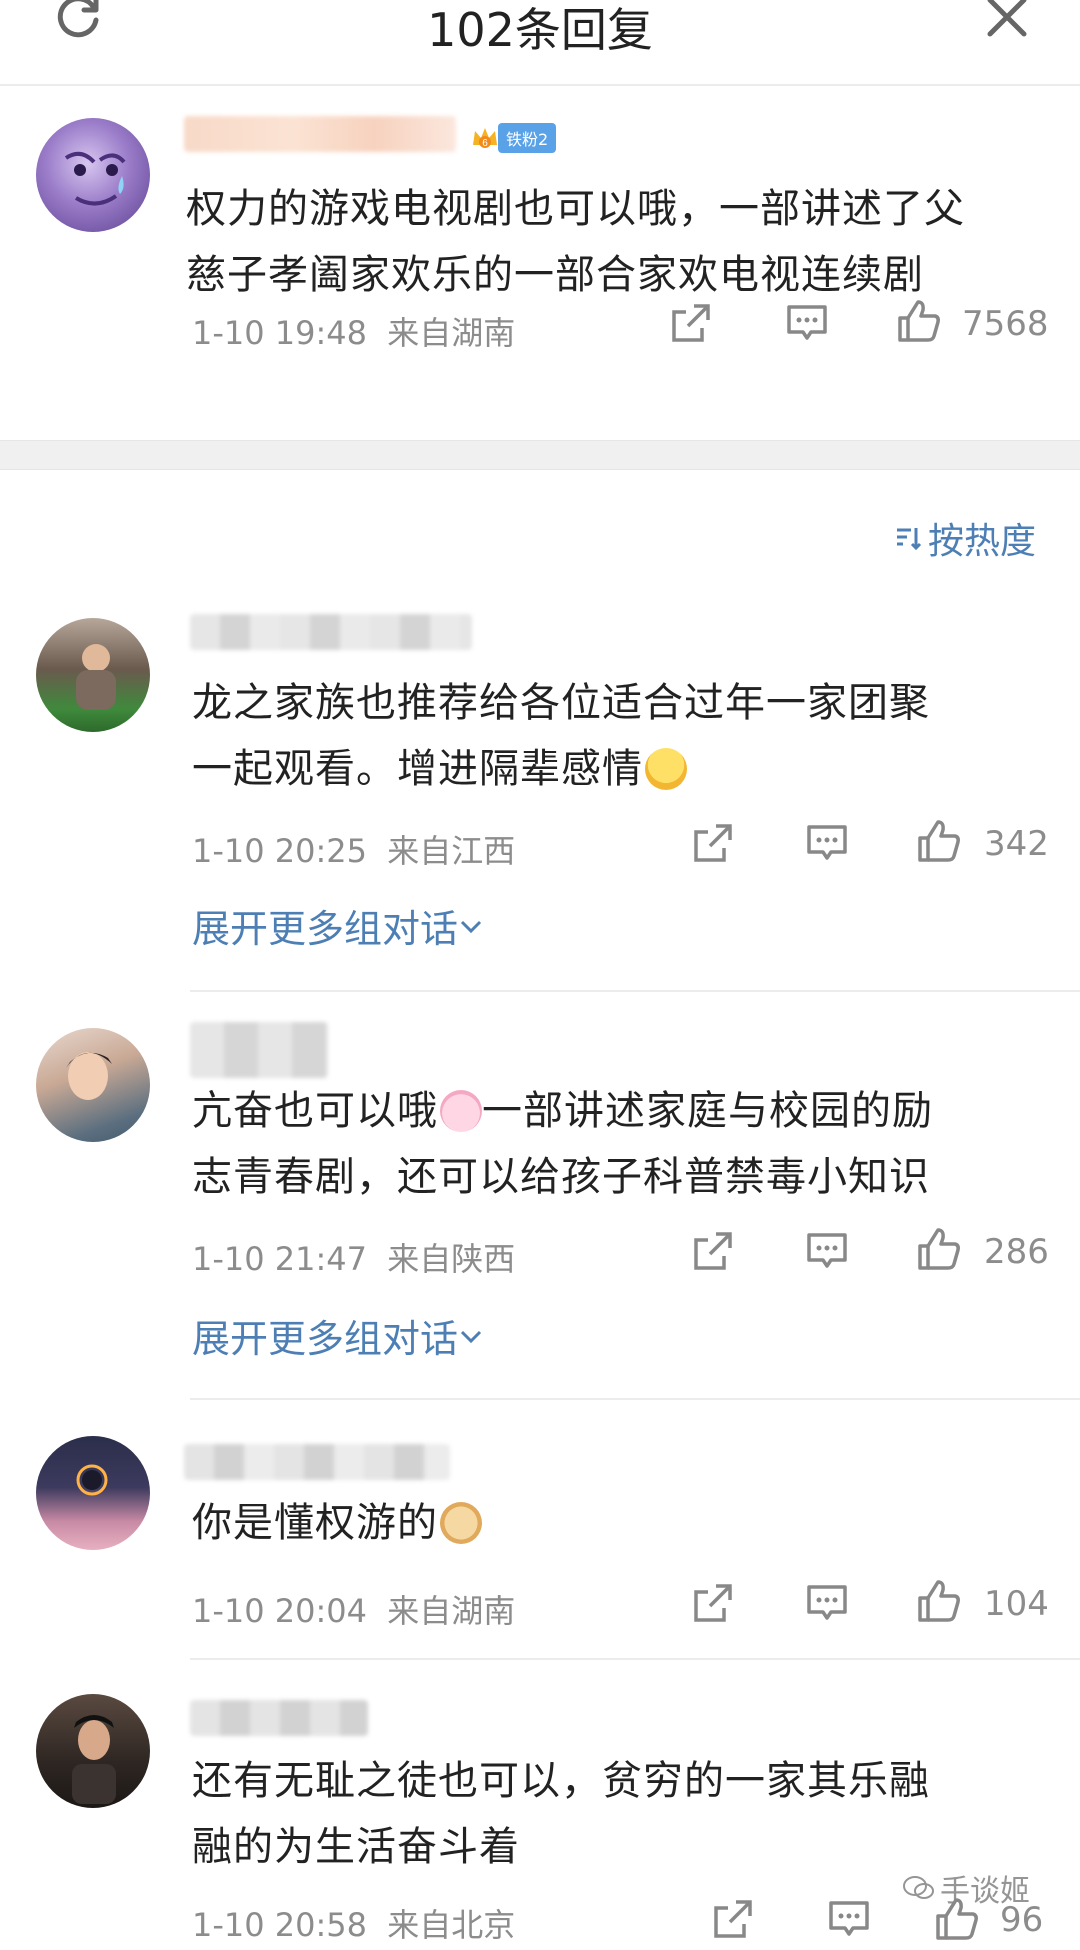 Image resolution: width=1080 pixels, height=1950 pixels. Describe the element at coordinates (280, 1259) in the screenshot. I see `timestamp: 1-10 21:47` at that location.